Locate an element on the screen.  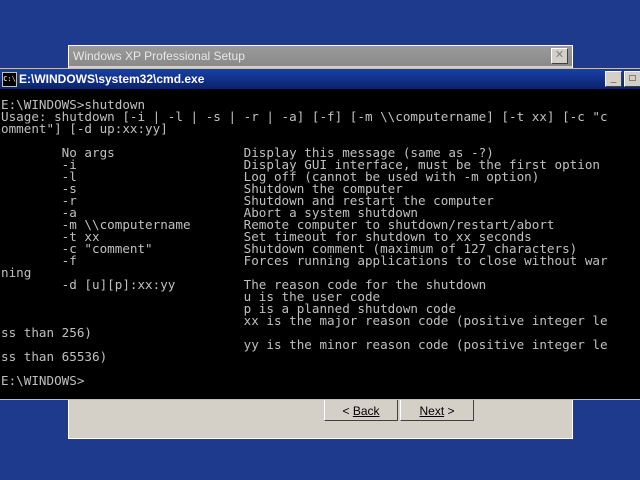
back-button-label: Back is located at coordinates (366, 411).